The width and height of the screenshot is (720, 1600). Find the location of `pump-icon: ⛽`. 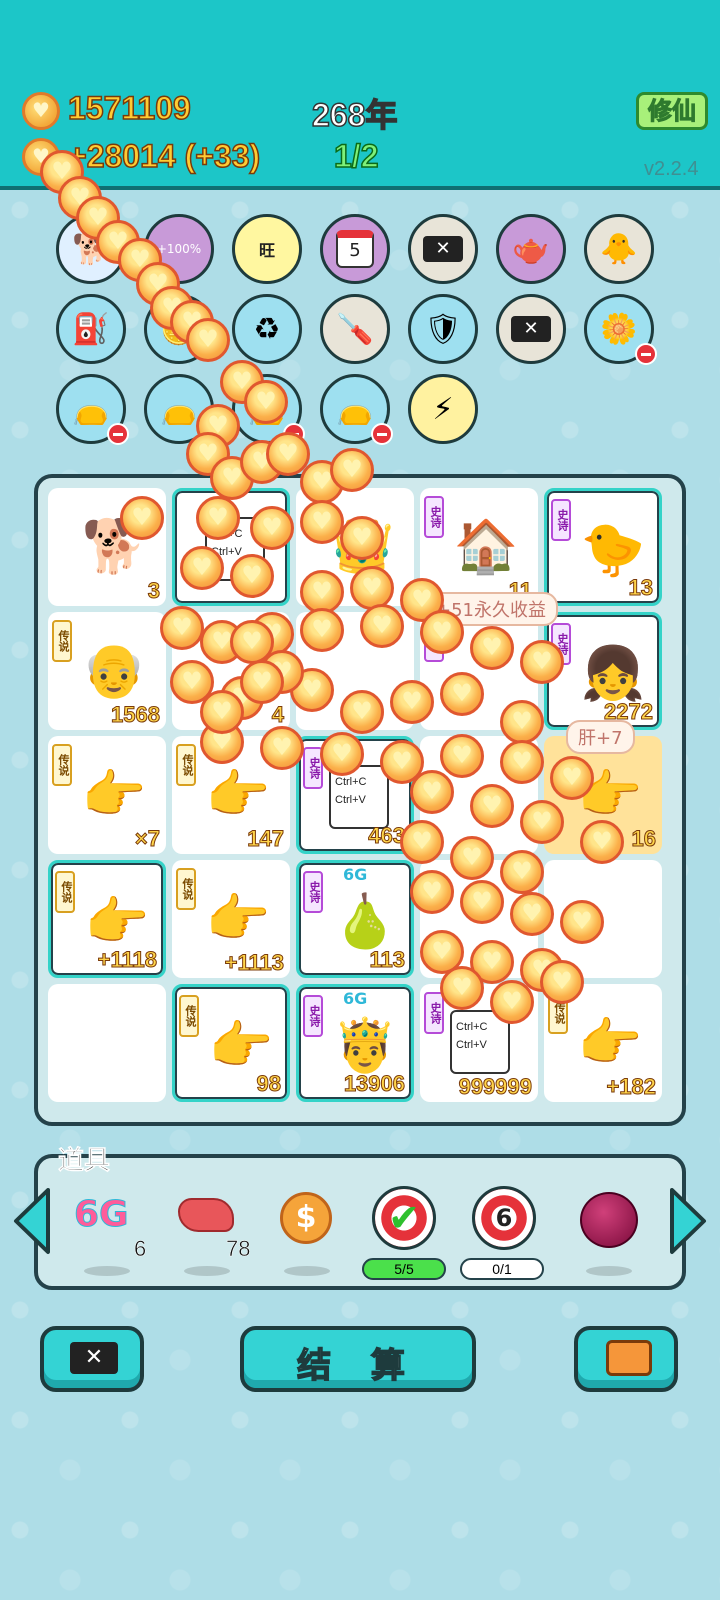

pump-icon: ⛽ is located at coordinates (91, 329).